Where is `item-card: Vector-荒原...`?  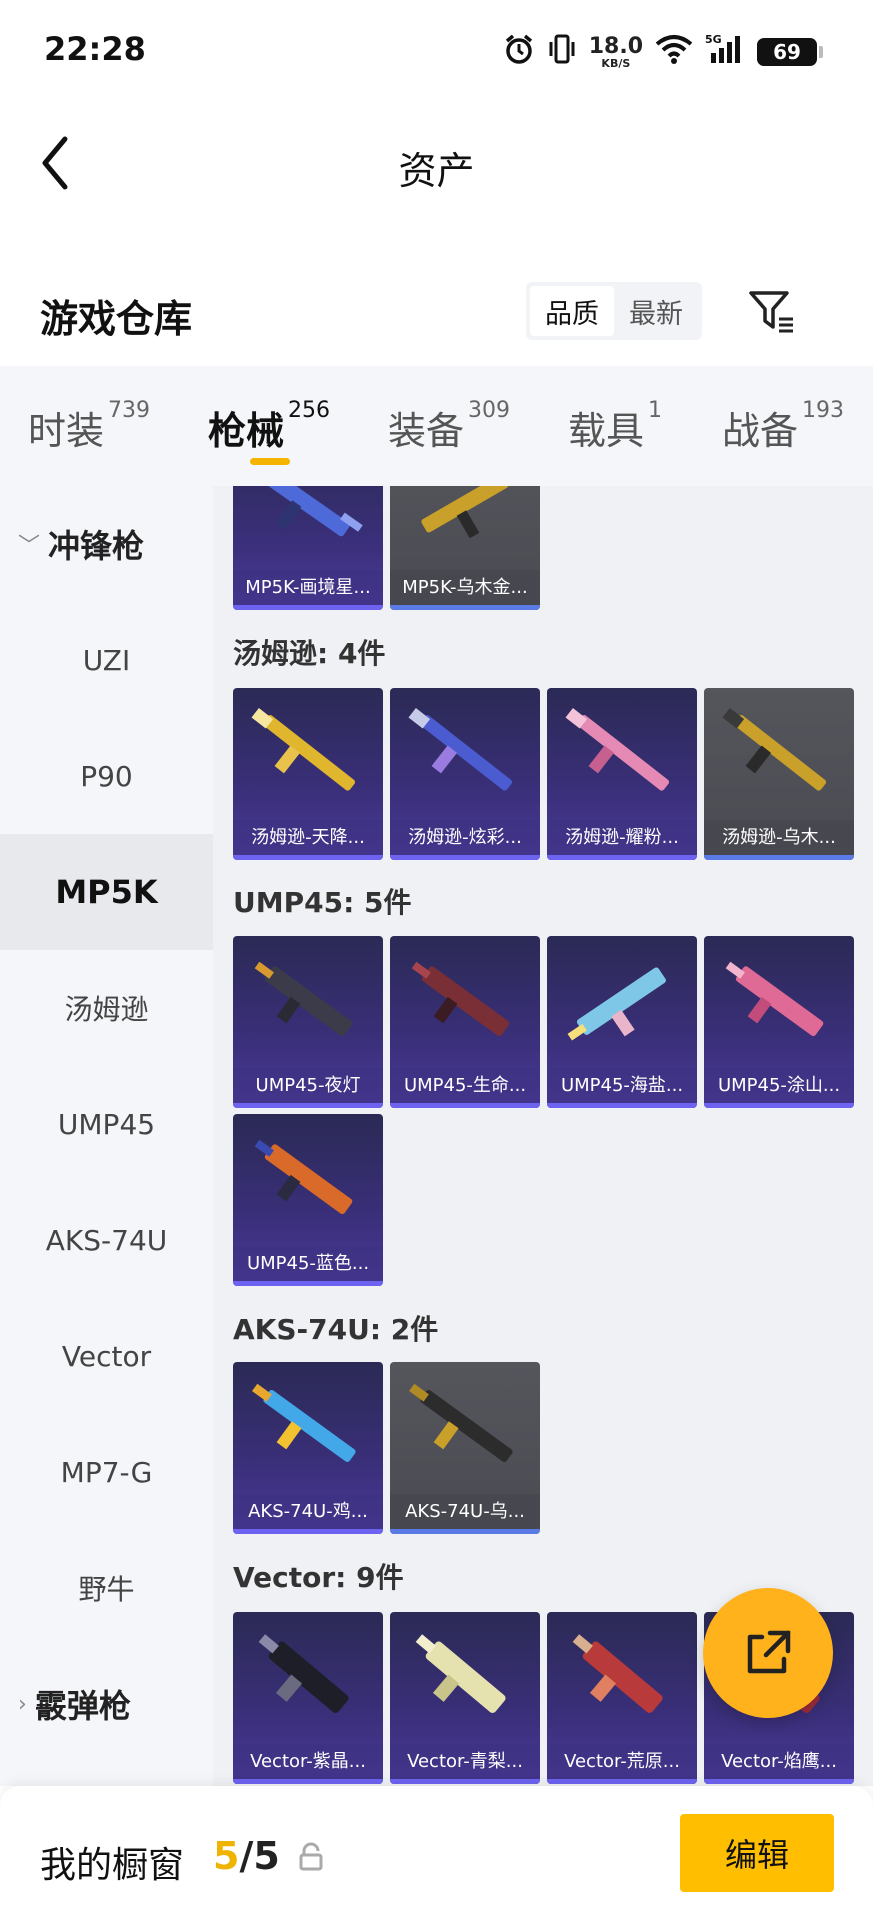
item-card: Vector-荒原... is located at coordinates (622, 1698).